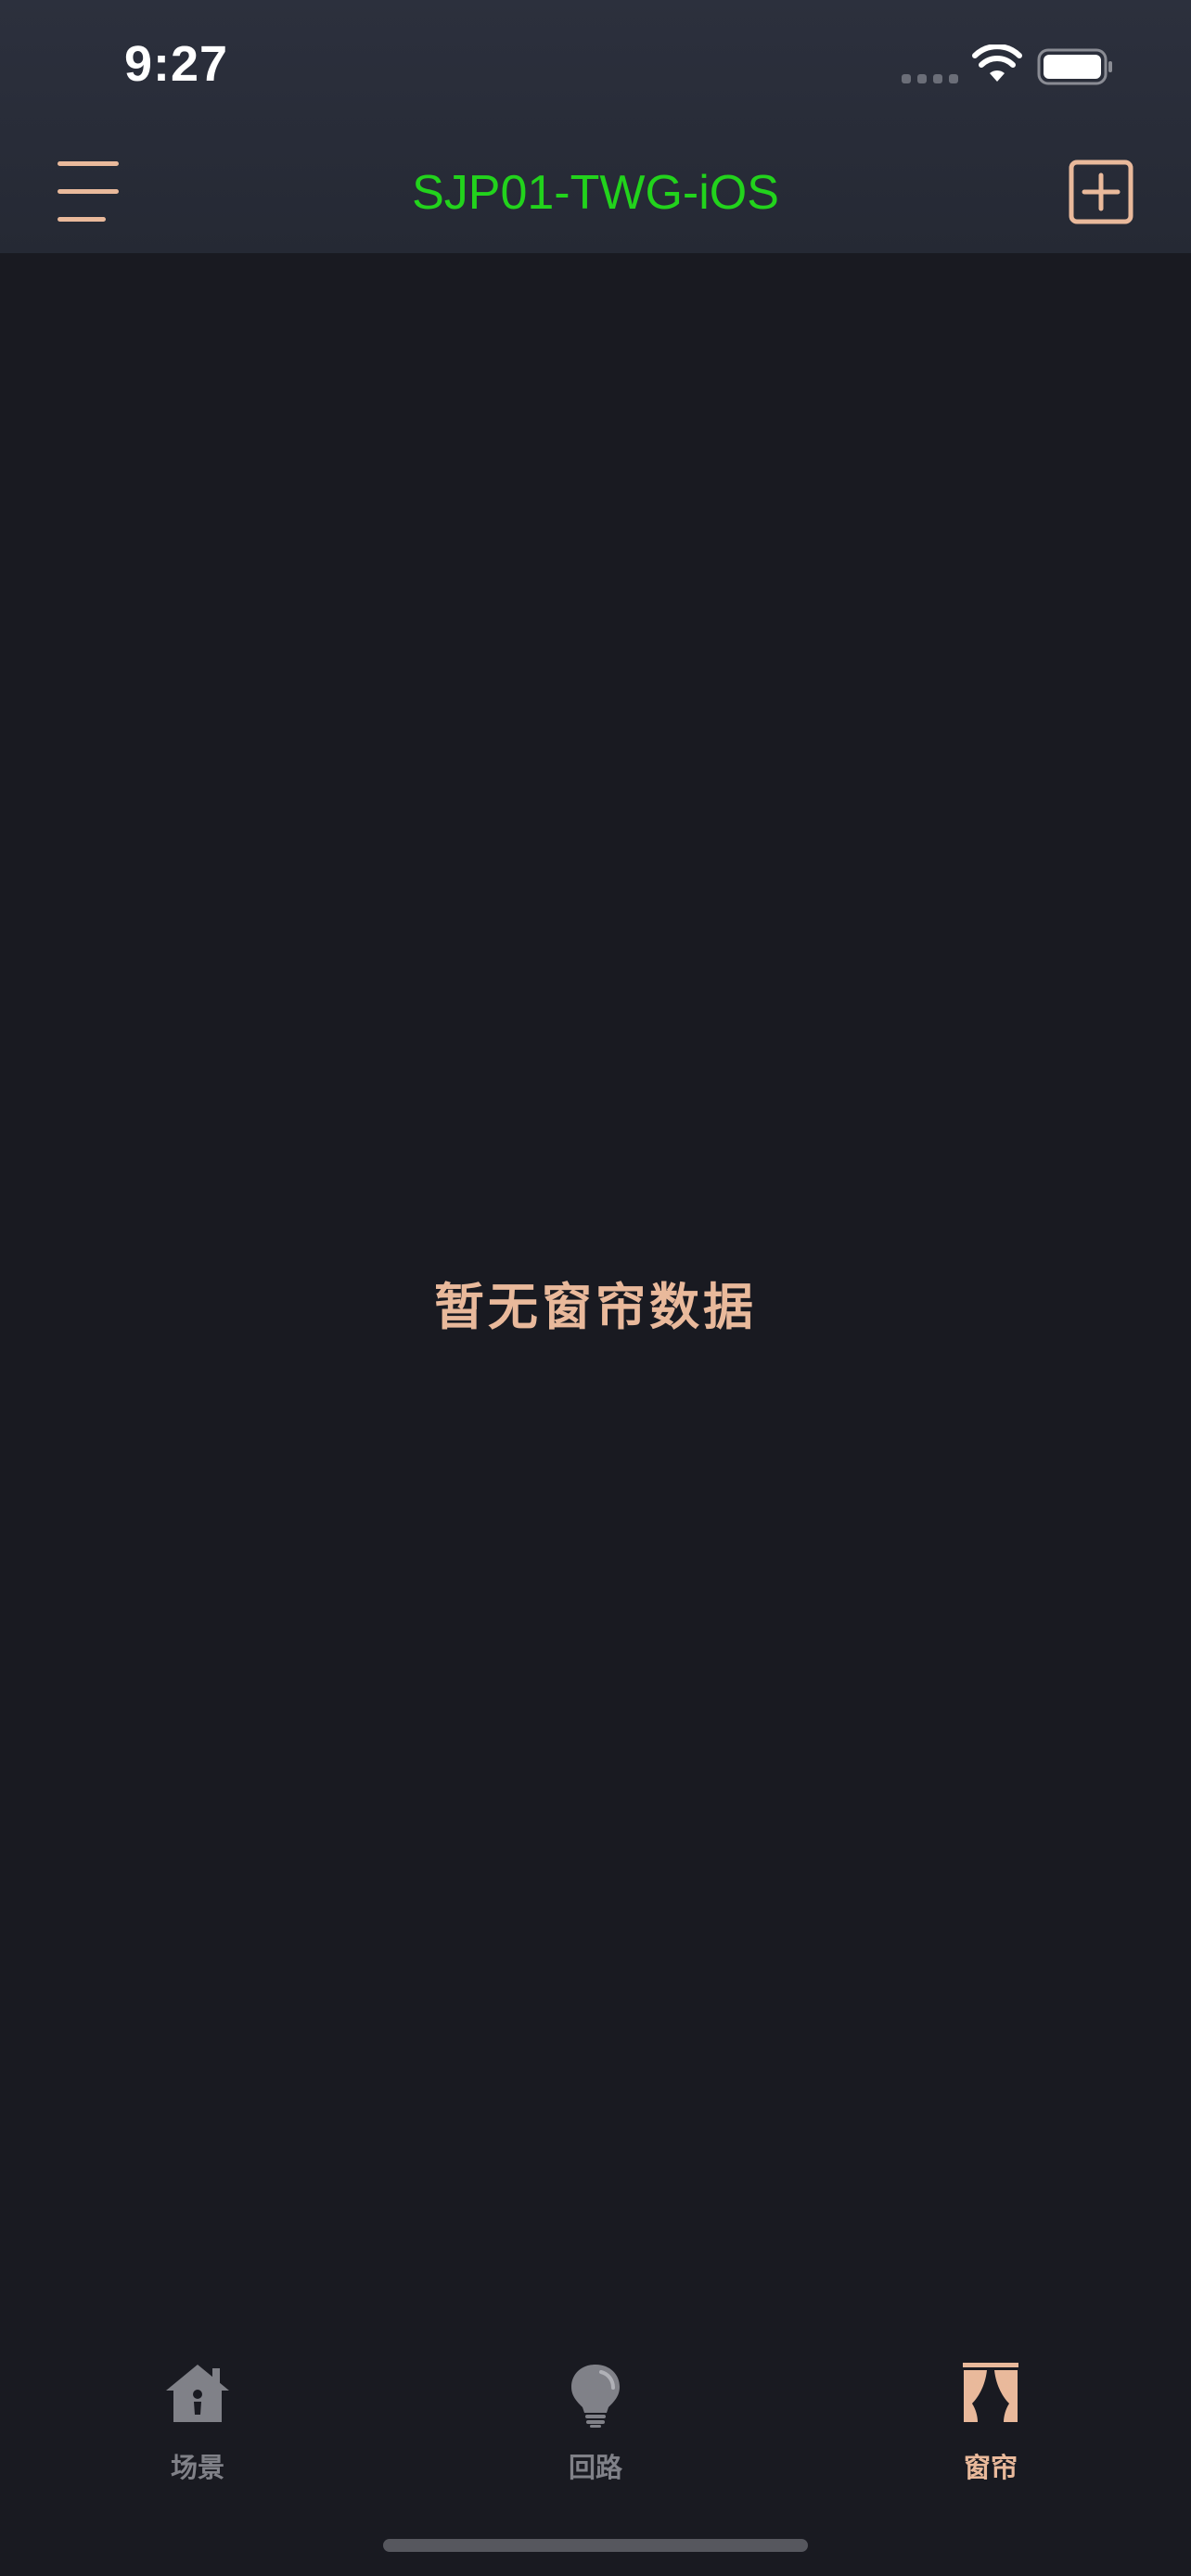  What do you see at coordinates (997, 64) in the screenshot?
I see `wifi-icon` at bounding box center [997, 64].